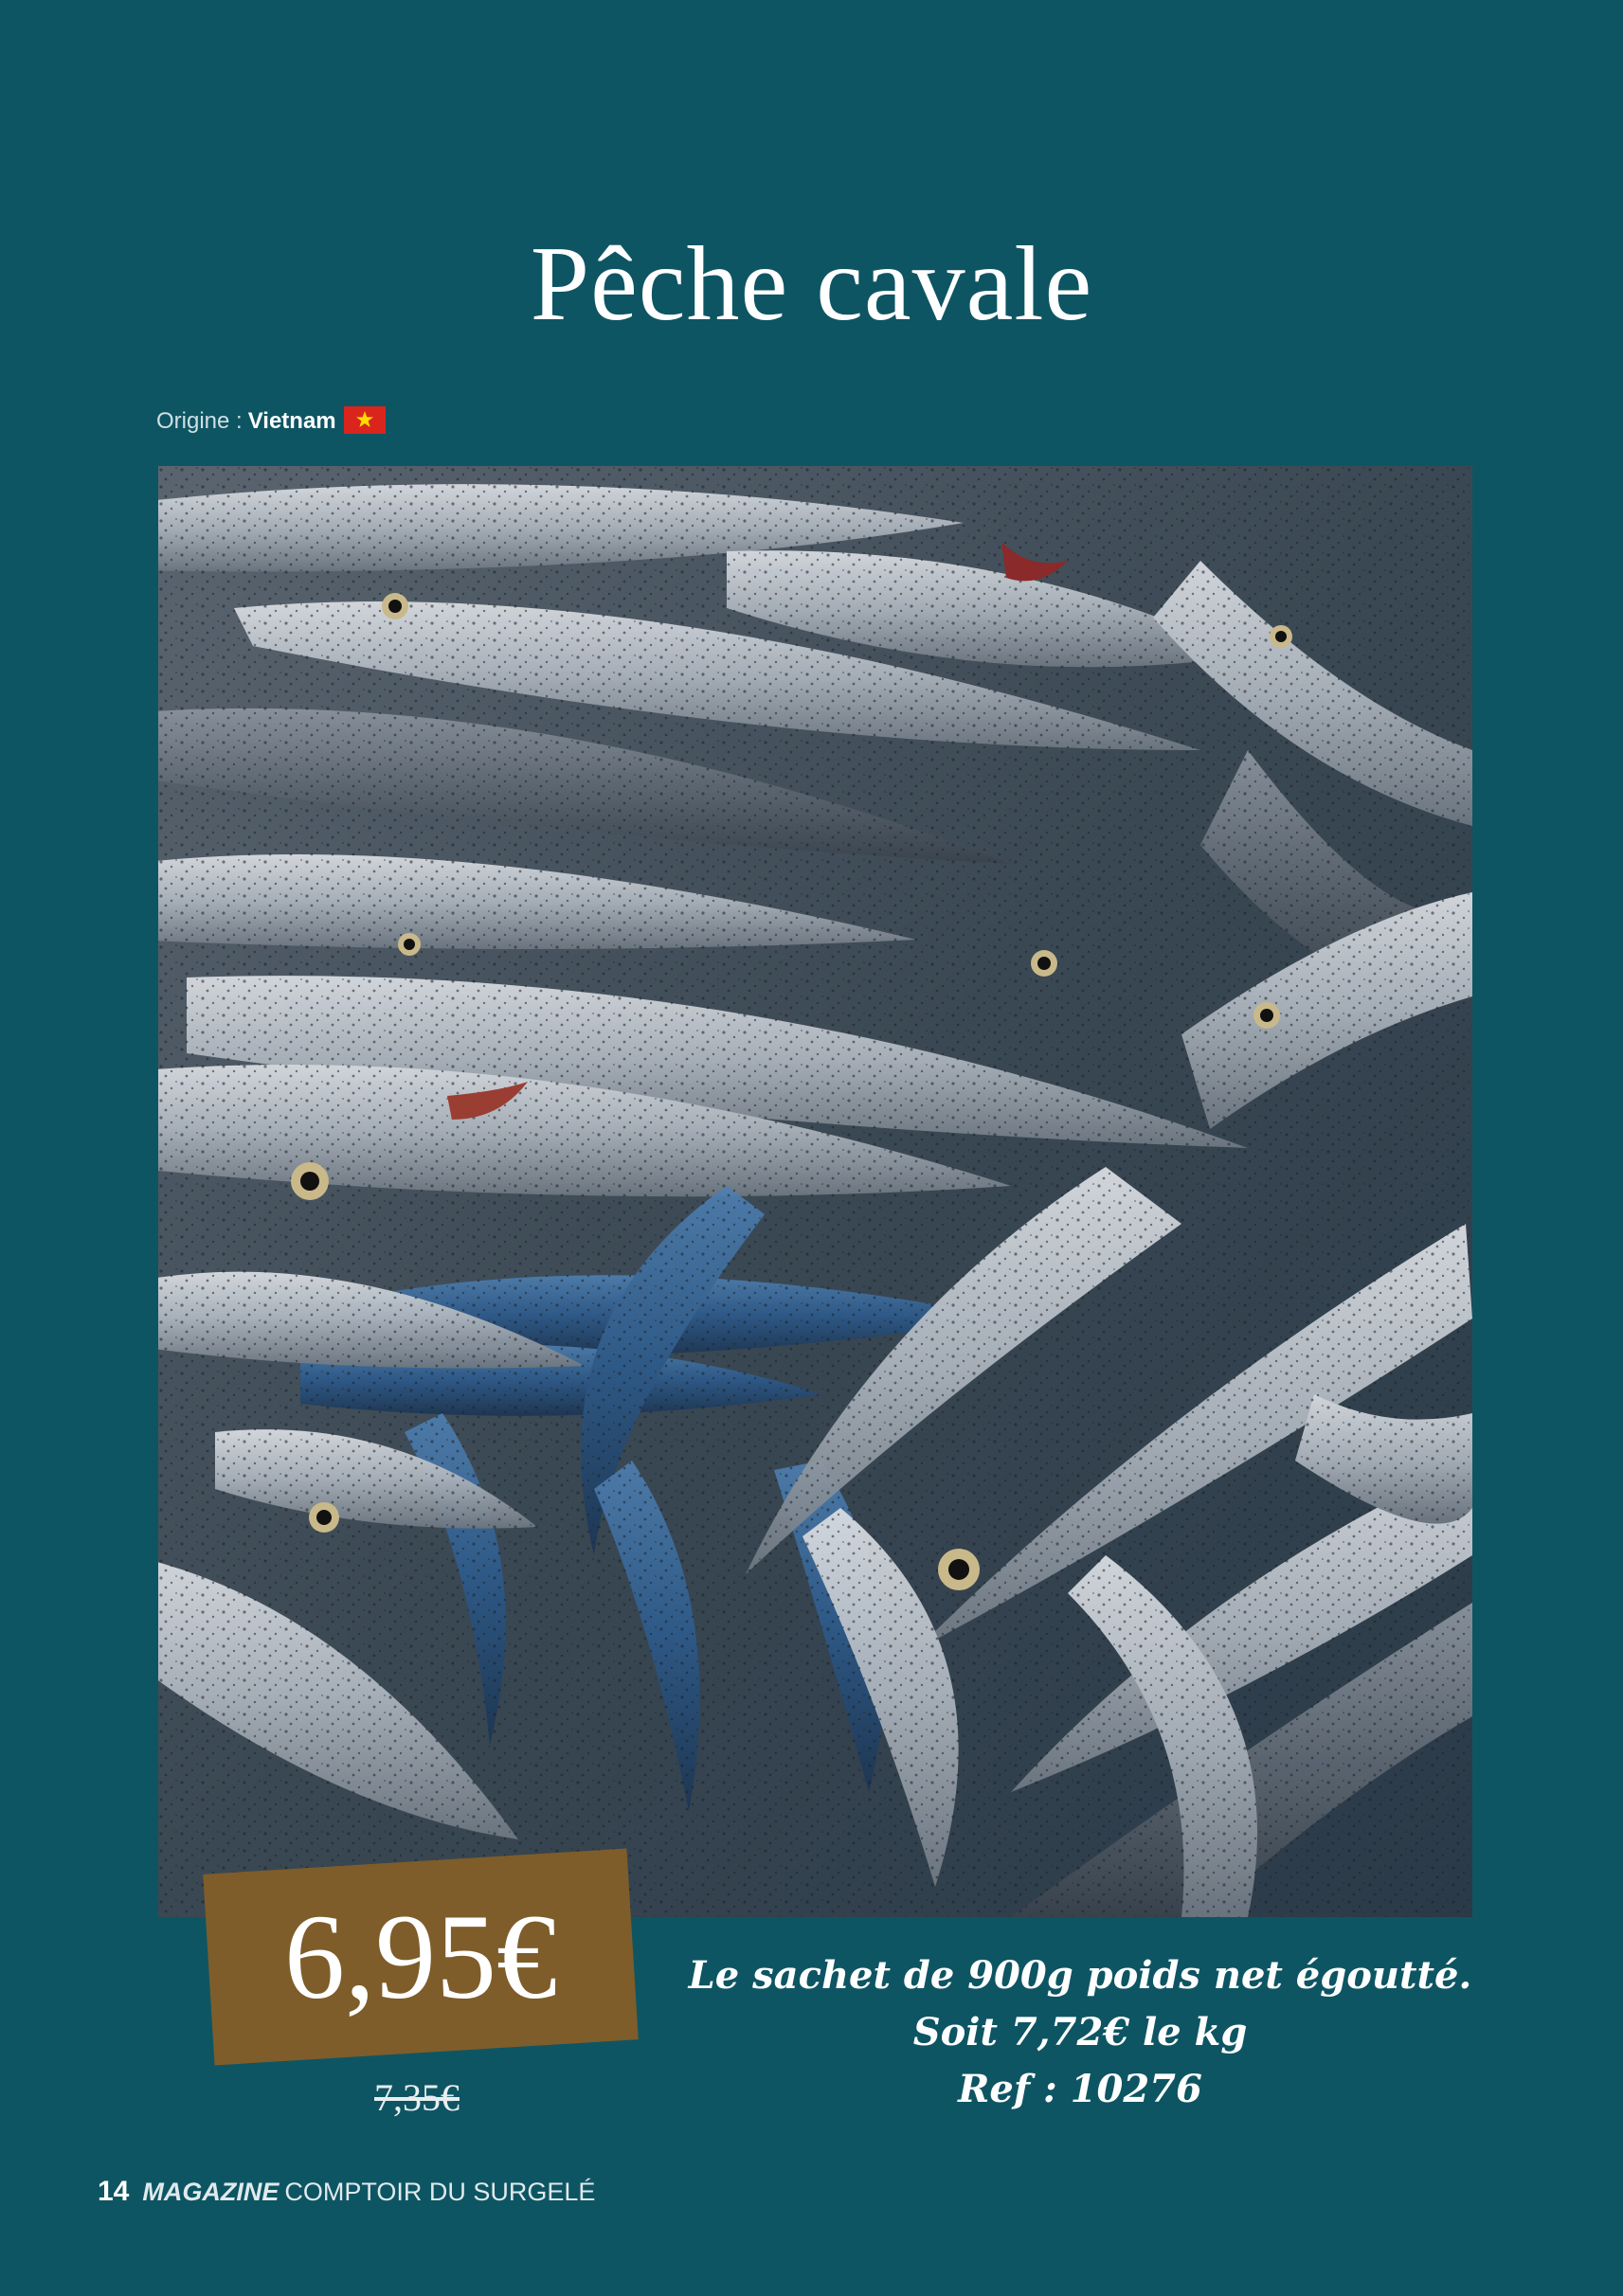 Image resolution: width=1623 pixels, height=2296 pixels. I want to click on page-footer: 14 MAGAZINE COMPTOIR DU SURGELÉ, so click(346, 2192).